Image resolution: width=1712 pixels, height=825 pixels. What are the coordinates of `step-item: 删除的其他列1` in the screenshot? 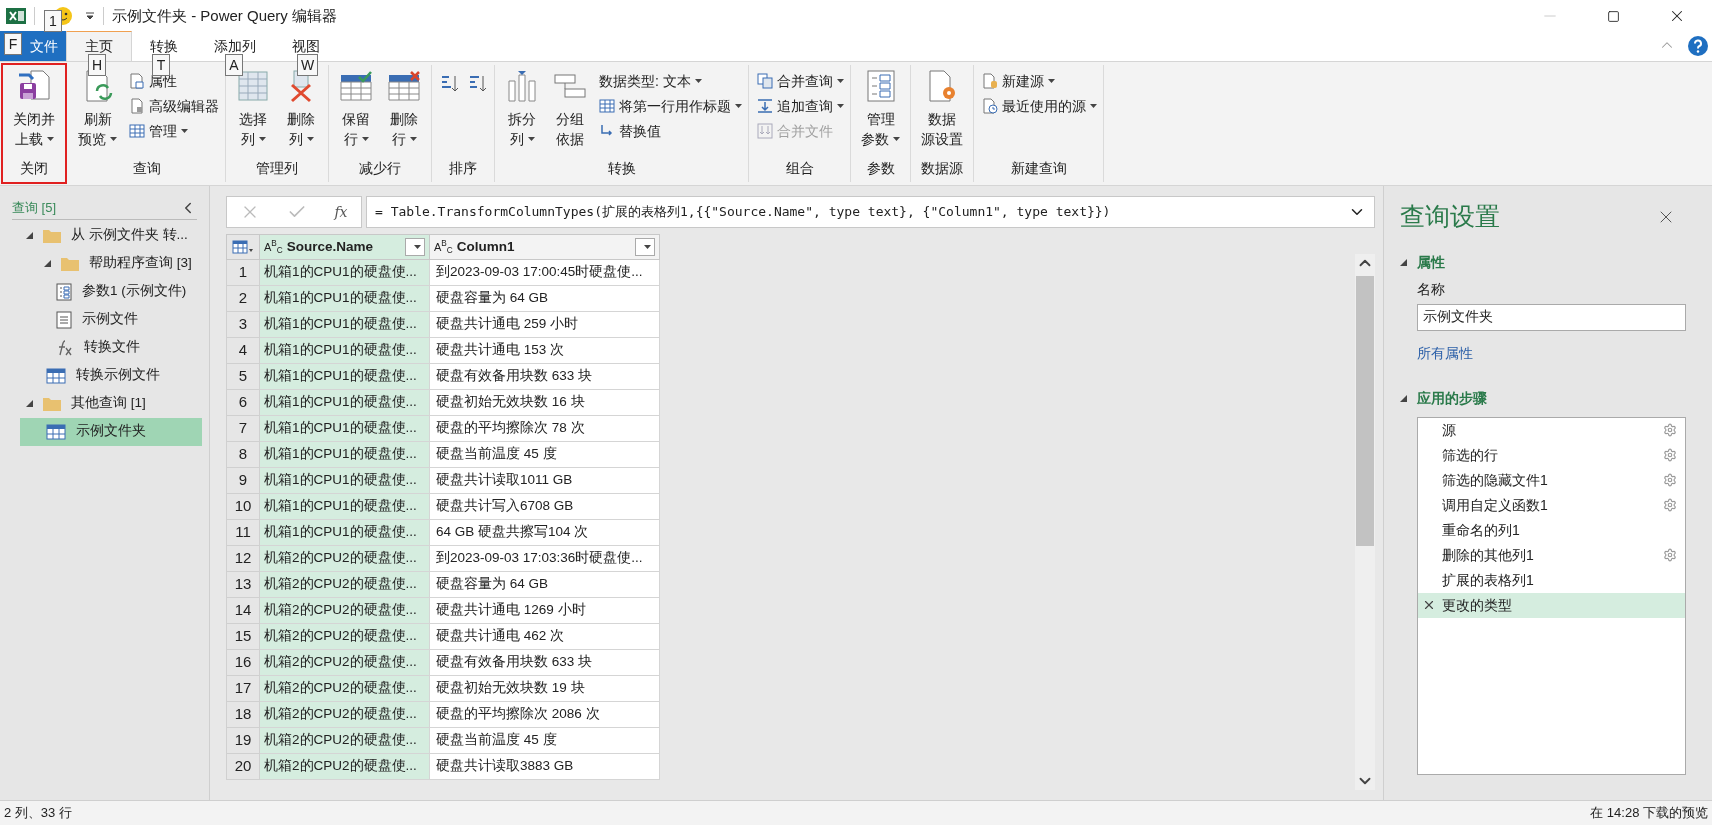 It's located at (1551, 555).